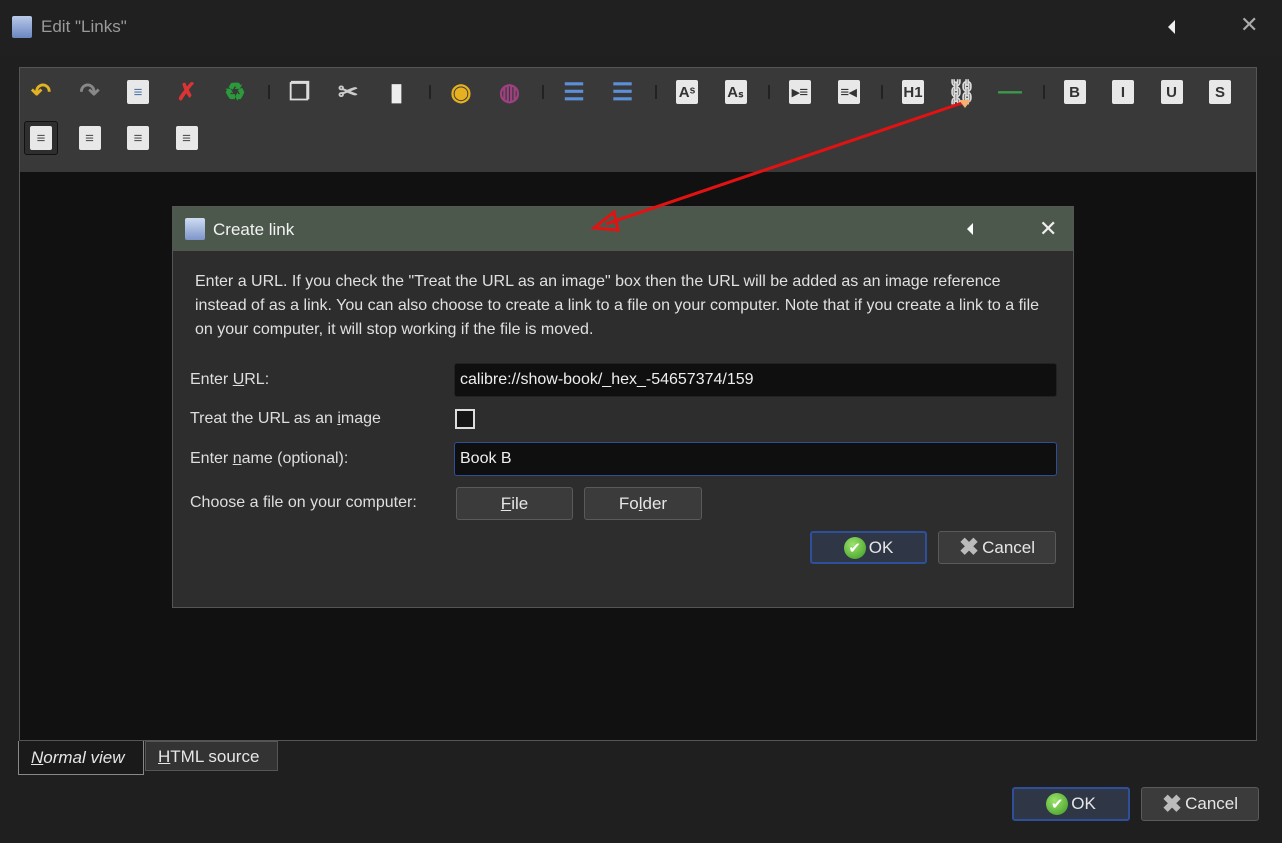  What do you see at coordinates (37, 757) in the screenshot?
I see `mnemonic: N` at bounding box center [37, 757].